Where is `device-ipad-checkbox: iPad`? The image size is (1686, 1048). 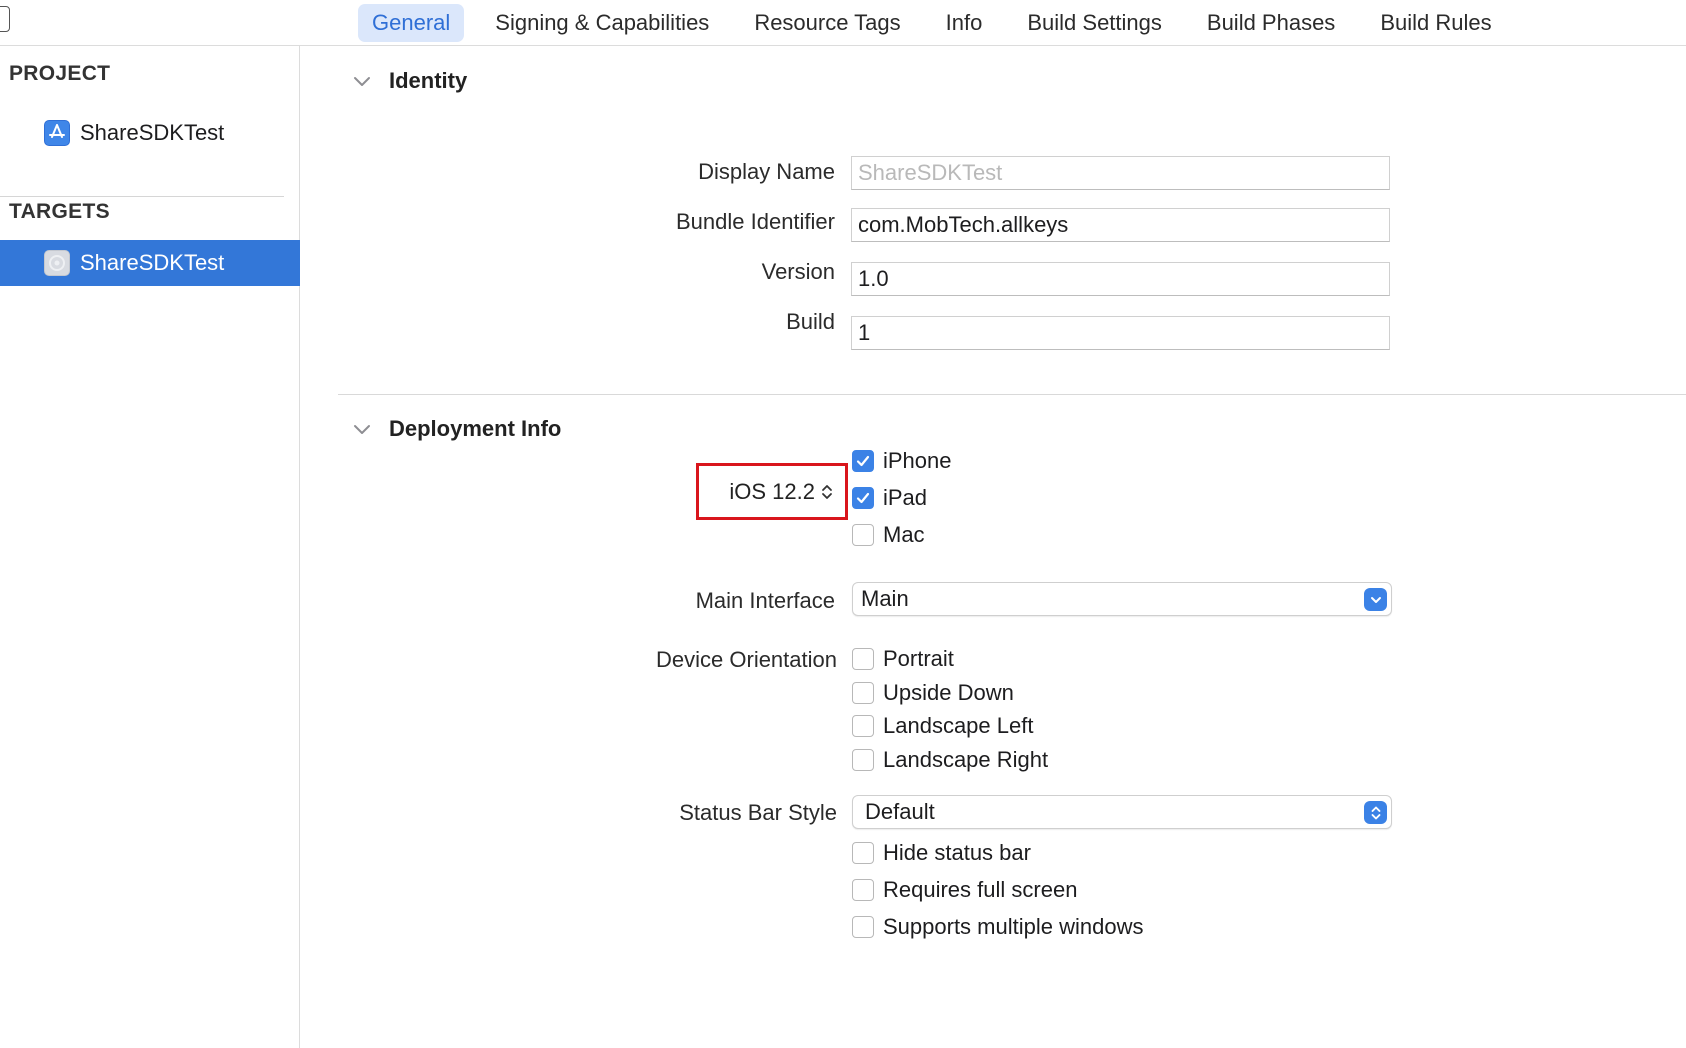
device-ipad-checkbox: iPad is located at coordinates (889, 498).